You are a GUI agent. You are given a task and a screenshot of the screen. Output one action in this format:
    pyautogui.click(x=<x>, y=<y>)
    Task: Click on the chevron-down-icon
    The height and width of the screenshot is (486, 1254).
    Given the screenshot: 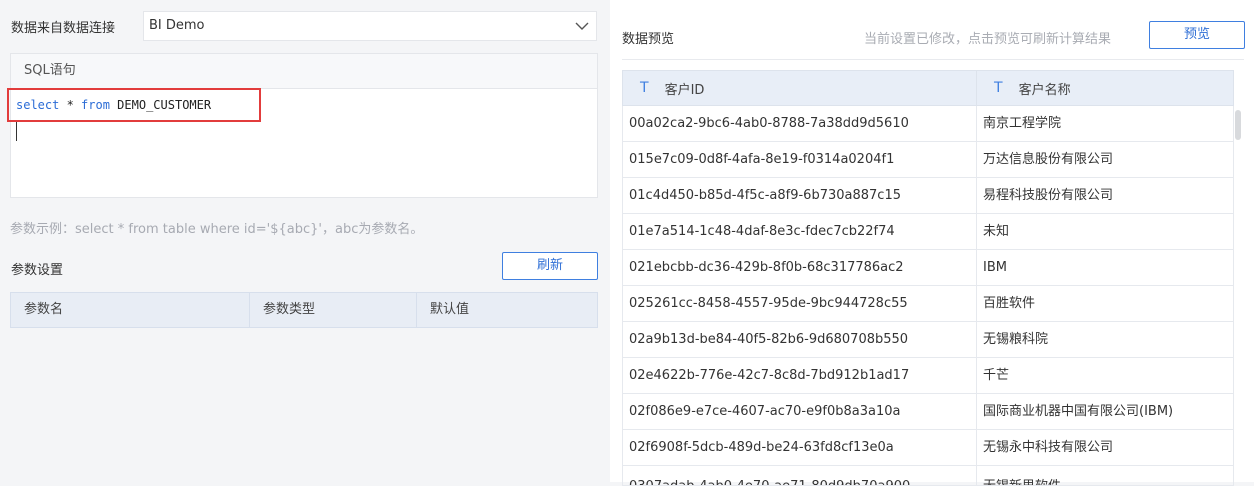 What is the action you would take?
    pyautogui.click(x=582, y=26)
    